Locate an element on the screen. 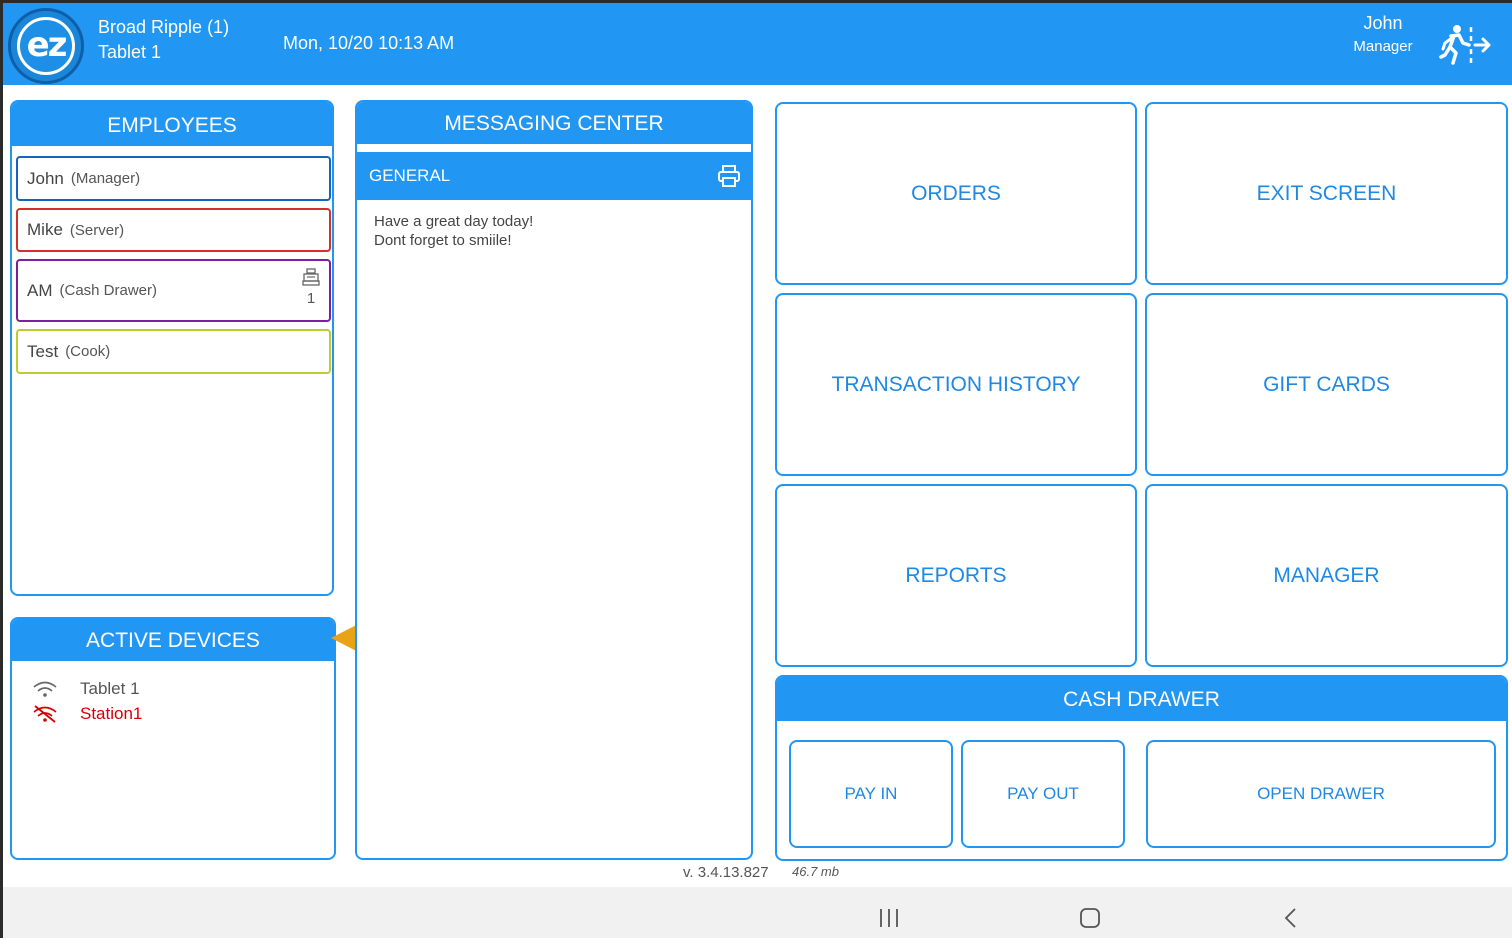  reports-button: REPORTS is located at coordinates (956, 575).